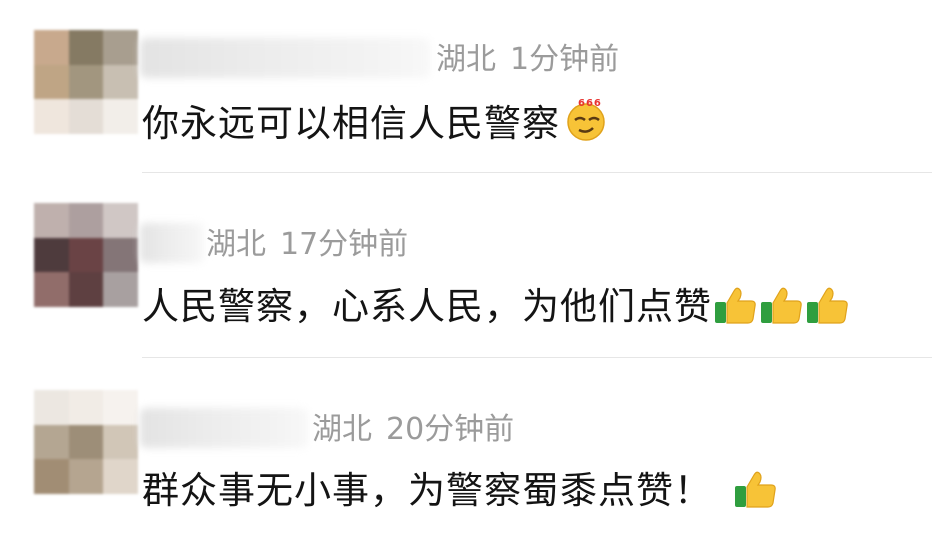 This screenshot has width=932, height=536. I want to click on comment-meta: 湖北 17分钟前, so click(307, 245).